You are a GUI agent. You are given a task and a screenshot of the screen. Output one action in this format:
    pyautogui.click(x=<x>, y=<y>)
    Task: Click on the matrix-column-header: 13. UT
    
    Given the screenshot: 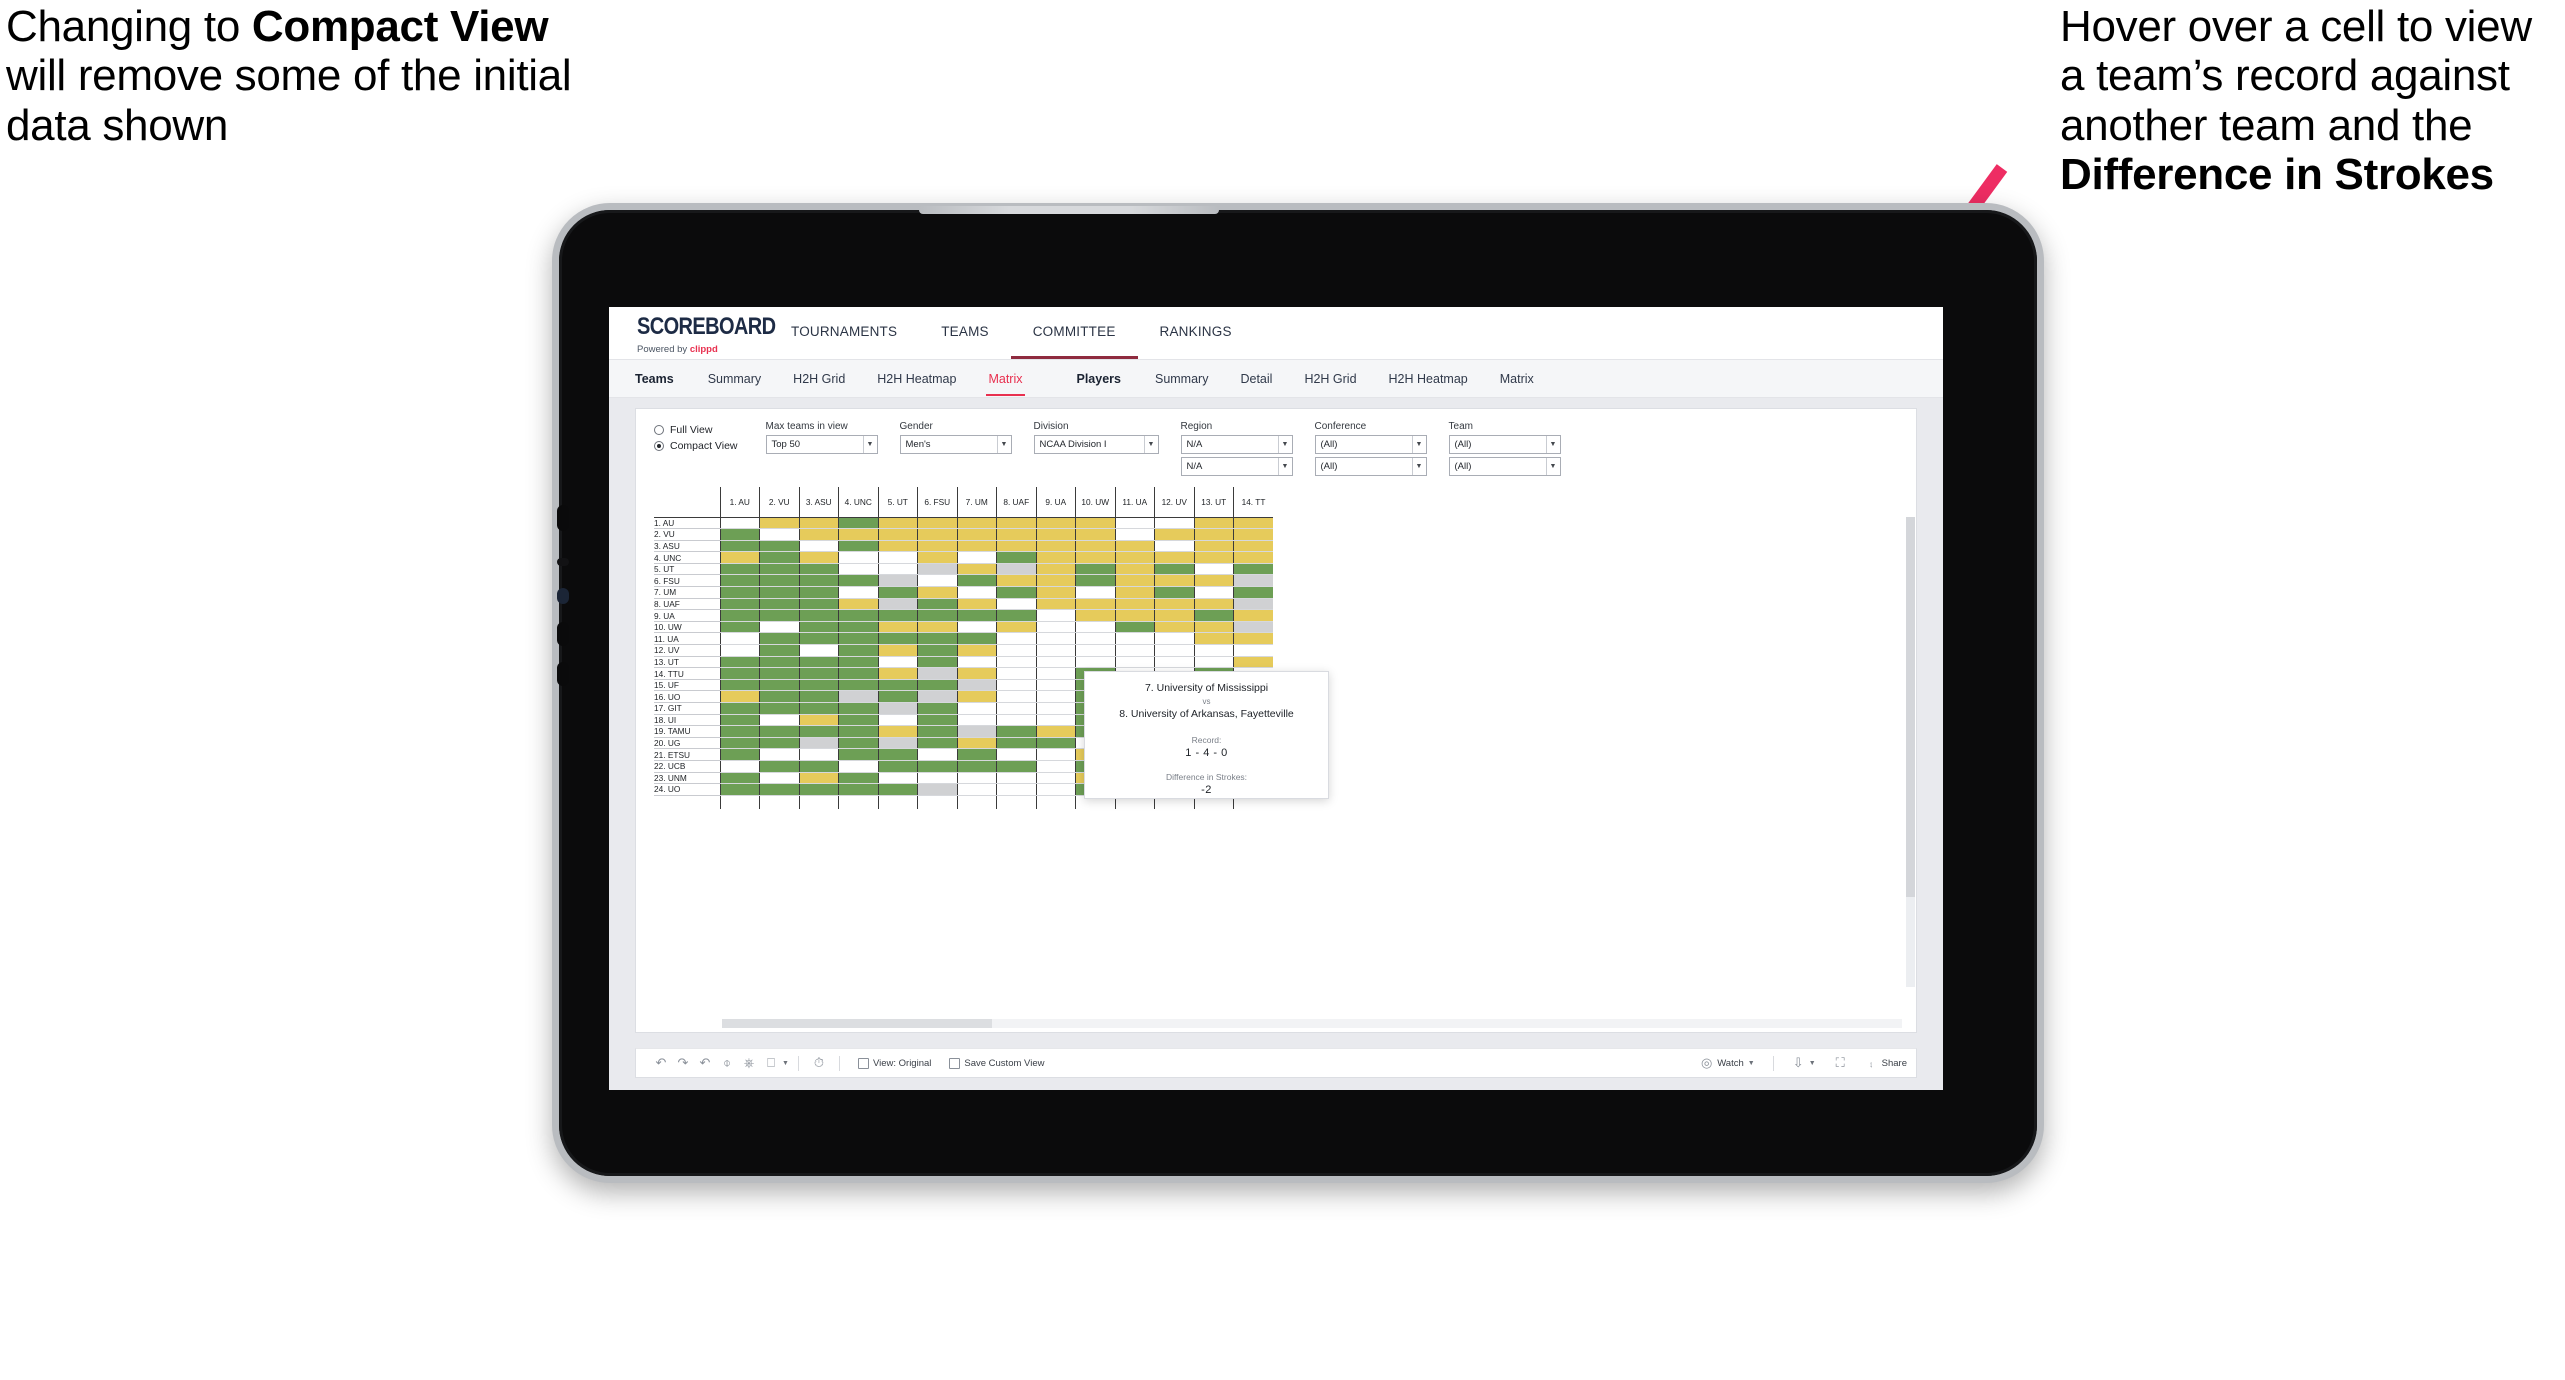 What is the action you would take?
    pyautogui.click(x=1213, y=502)
    